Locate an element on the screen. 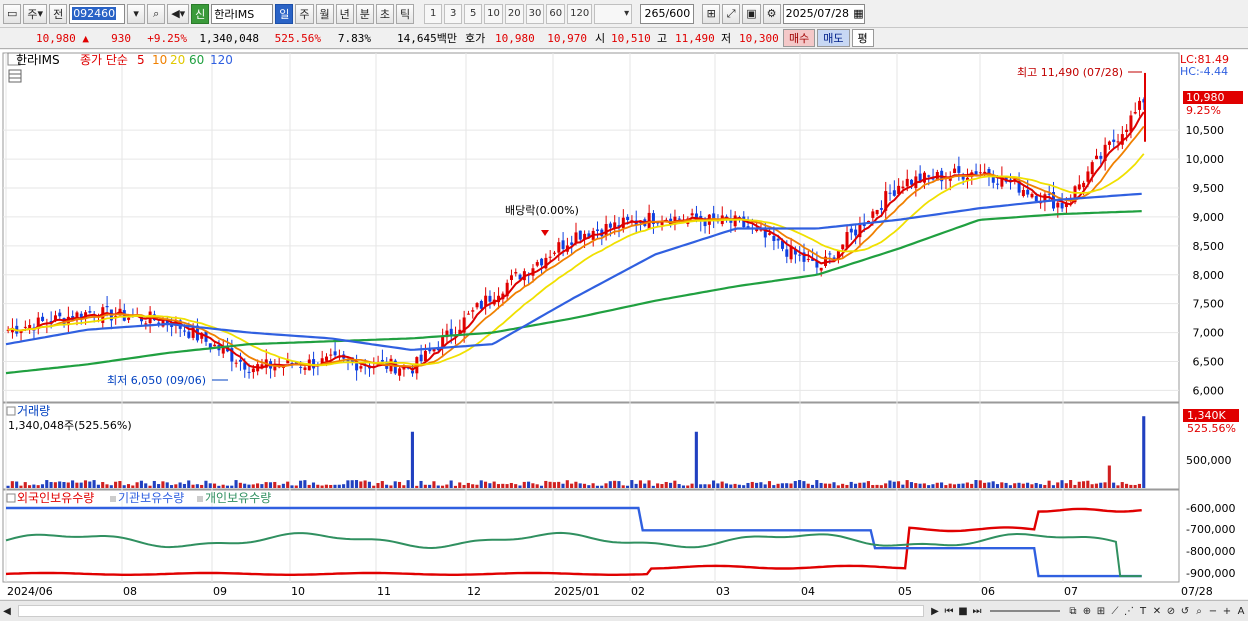 The width and height of the screenshot is (1248, 621). fibo-icon: ⋰ is located at coordinates (1129, 611).